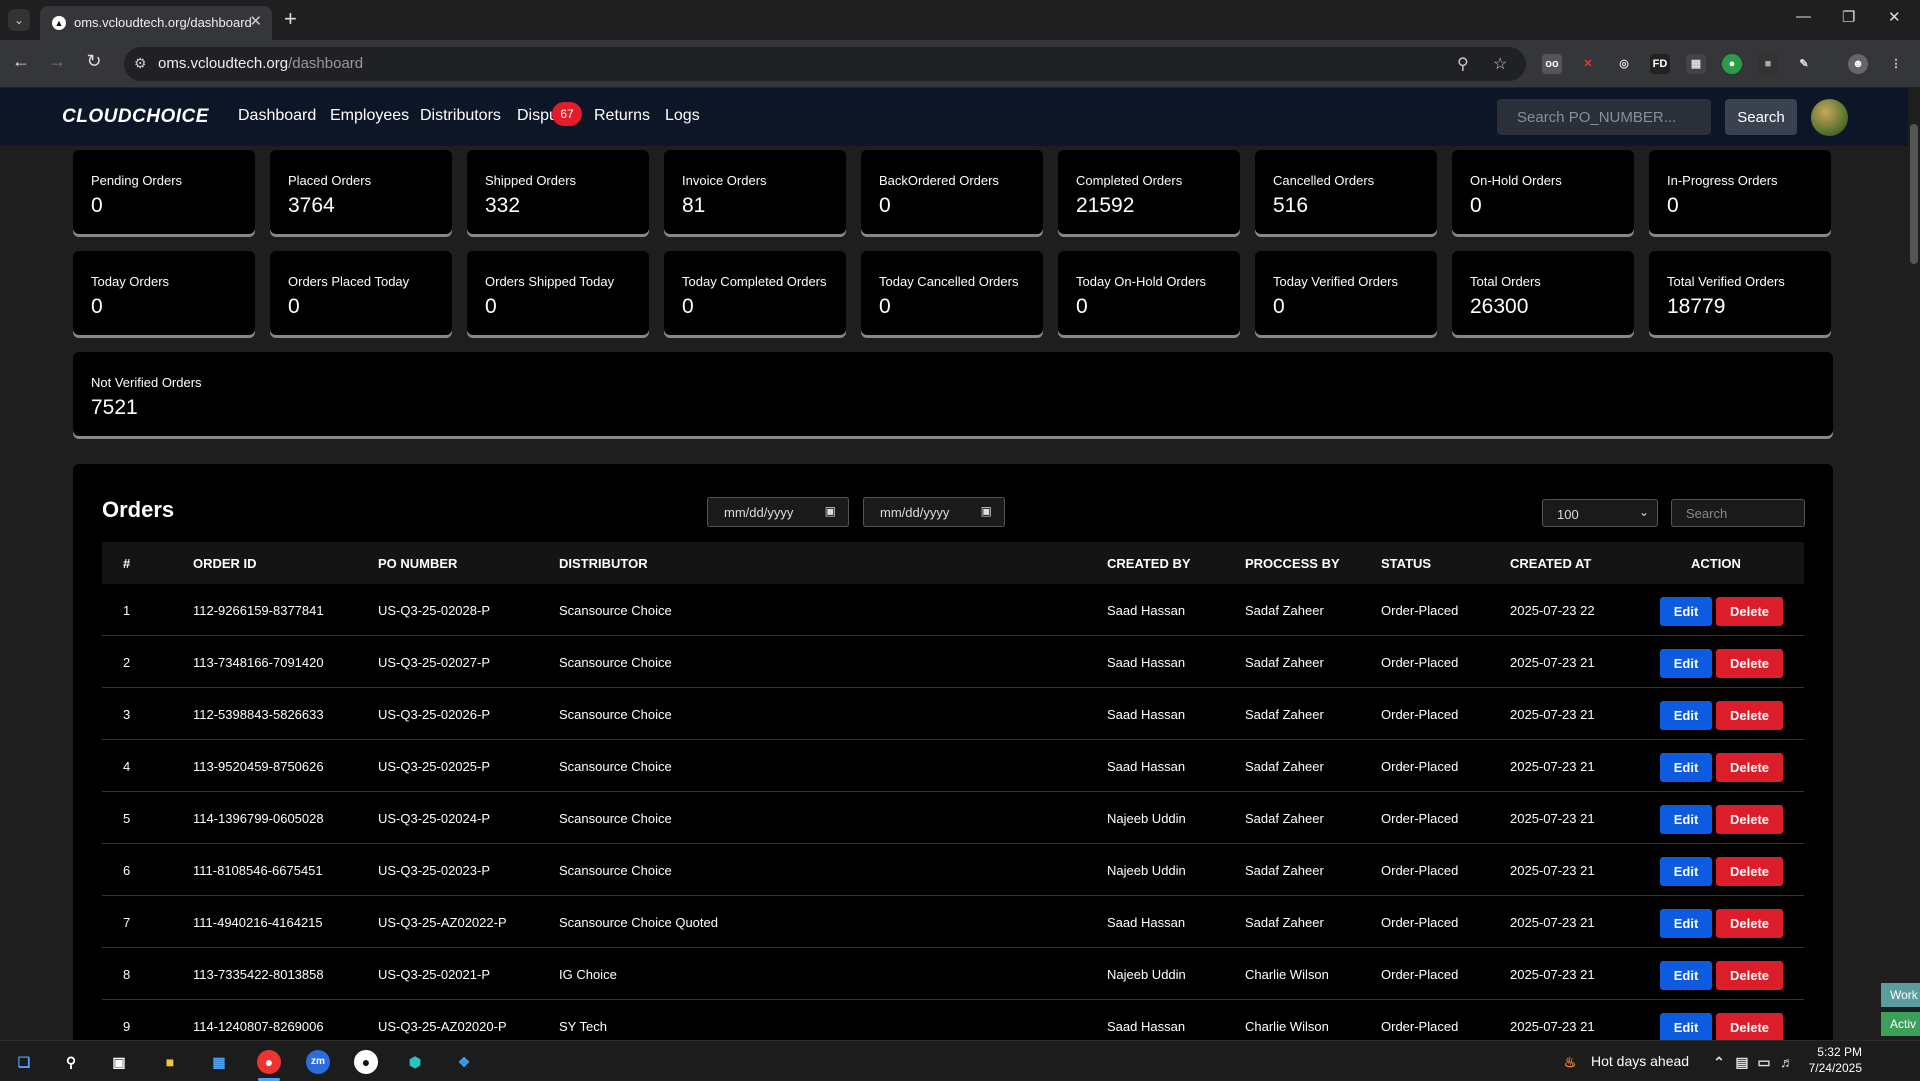 Image resolution: width=1920 pixels, height=1081 pixels. Describe the element at coordinates (219, 1062) in the screenshot. I see `store-icon: ▦` at that location.